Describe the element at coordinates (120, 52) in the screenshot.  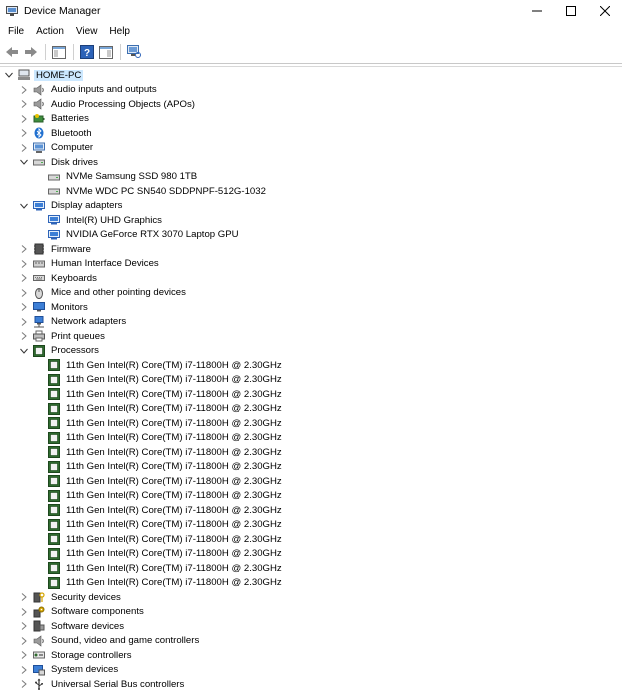
I see `toolbar-separator` at that location.